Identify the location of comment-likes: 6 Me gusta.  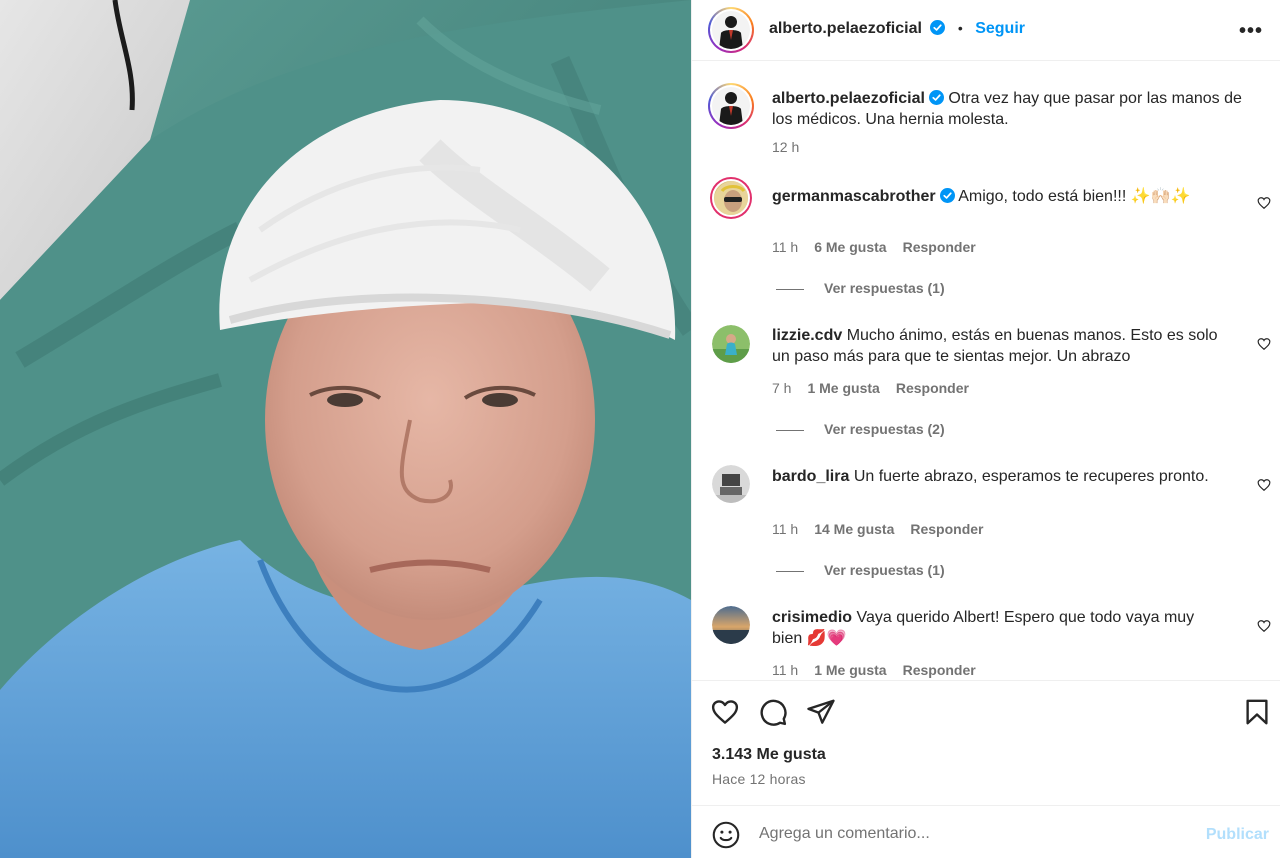
(850, 247).